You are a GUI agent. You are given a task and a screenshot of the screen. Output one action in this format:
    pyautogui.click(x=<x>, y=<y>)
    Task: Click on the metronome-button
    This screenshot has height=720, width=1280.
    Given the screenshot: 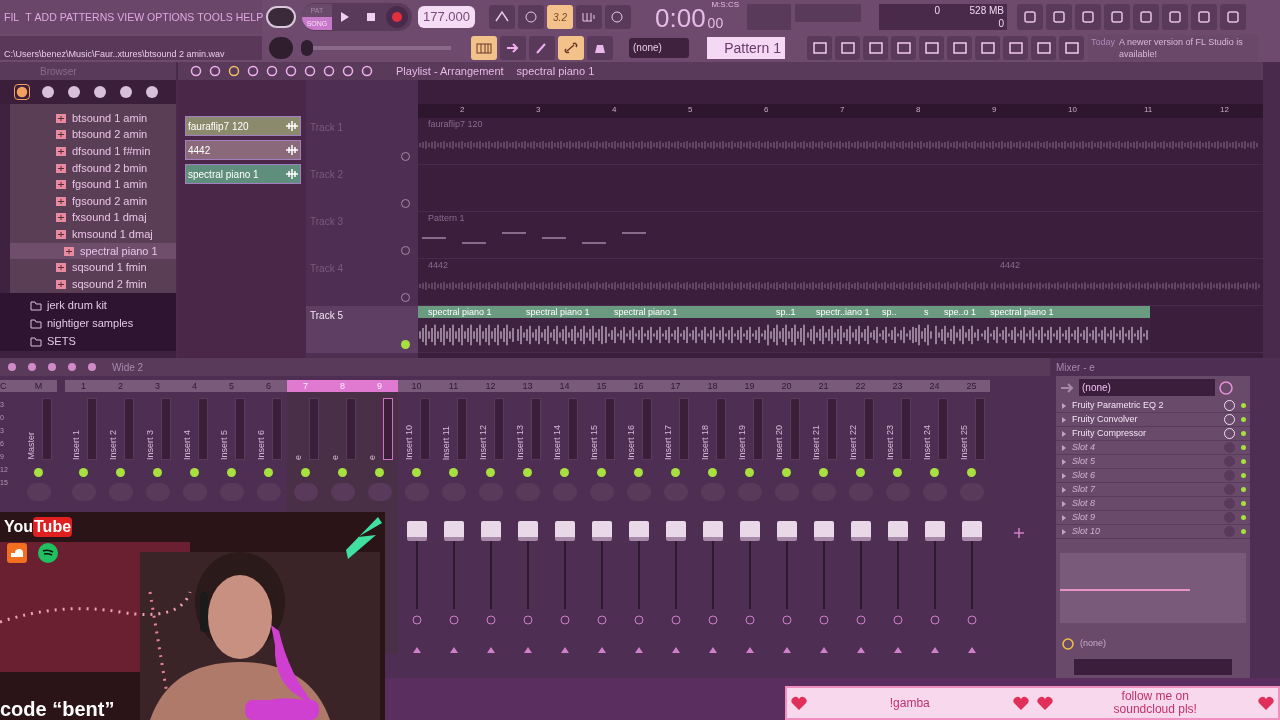 What is the action you would take?
    pyautogui.click(x=502, y=17)
    